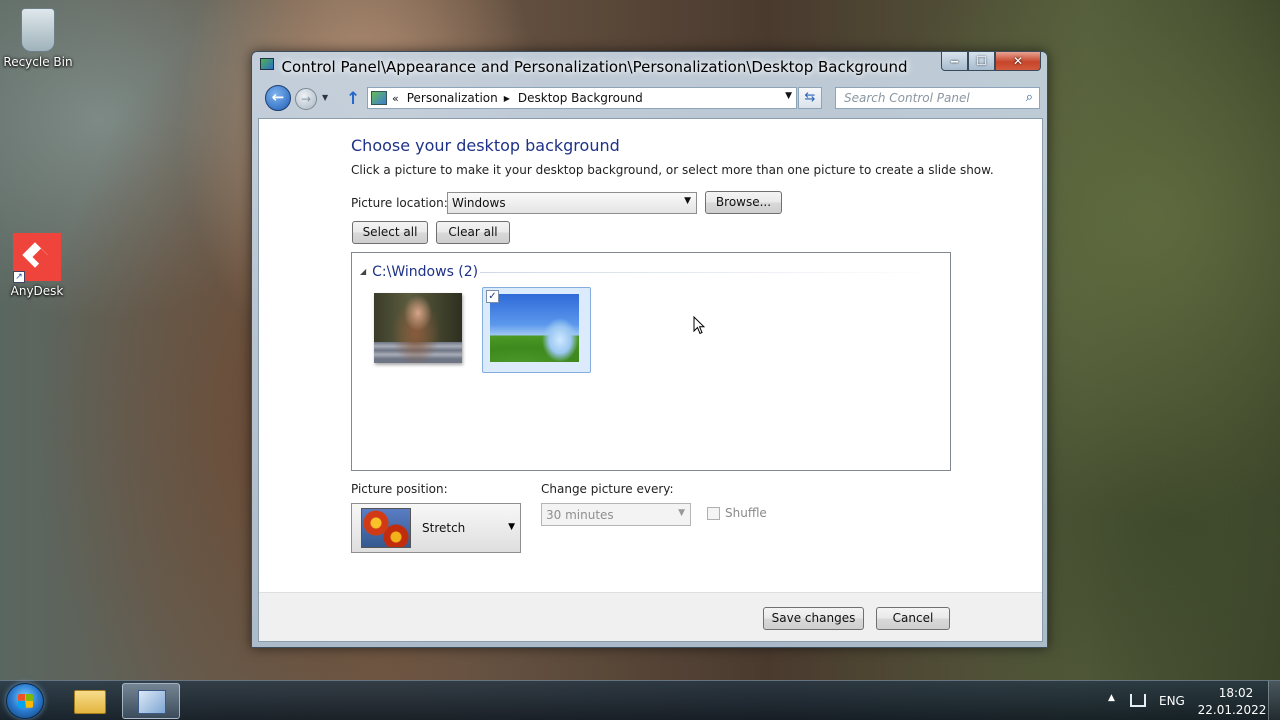 Image resolution: width=1280 pixels, height=720 pixels. I want to click on picture-position-value: Stretch, so click(444, 528).